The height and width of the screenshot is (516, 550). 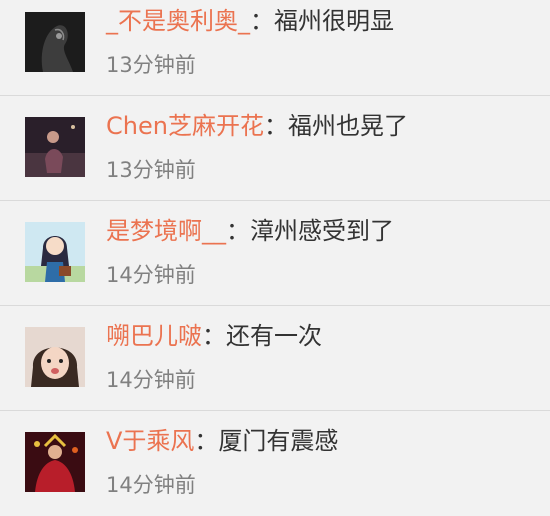 What do you see at coordinates (322, 231) in the screenshot?
I see `comment-text: 漳州感受到了` at bounding box center [322, 231].